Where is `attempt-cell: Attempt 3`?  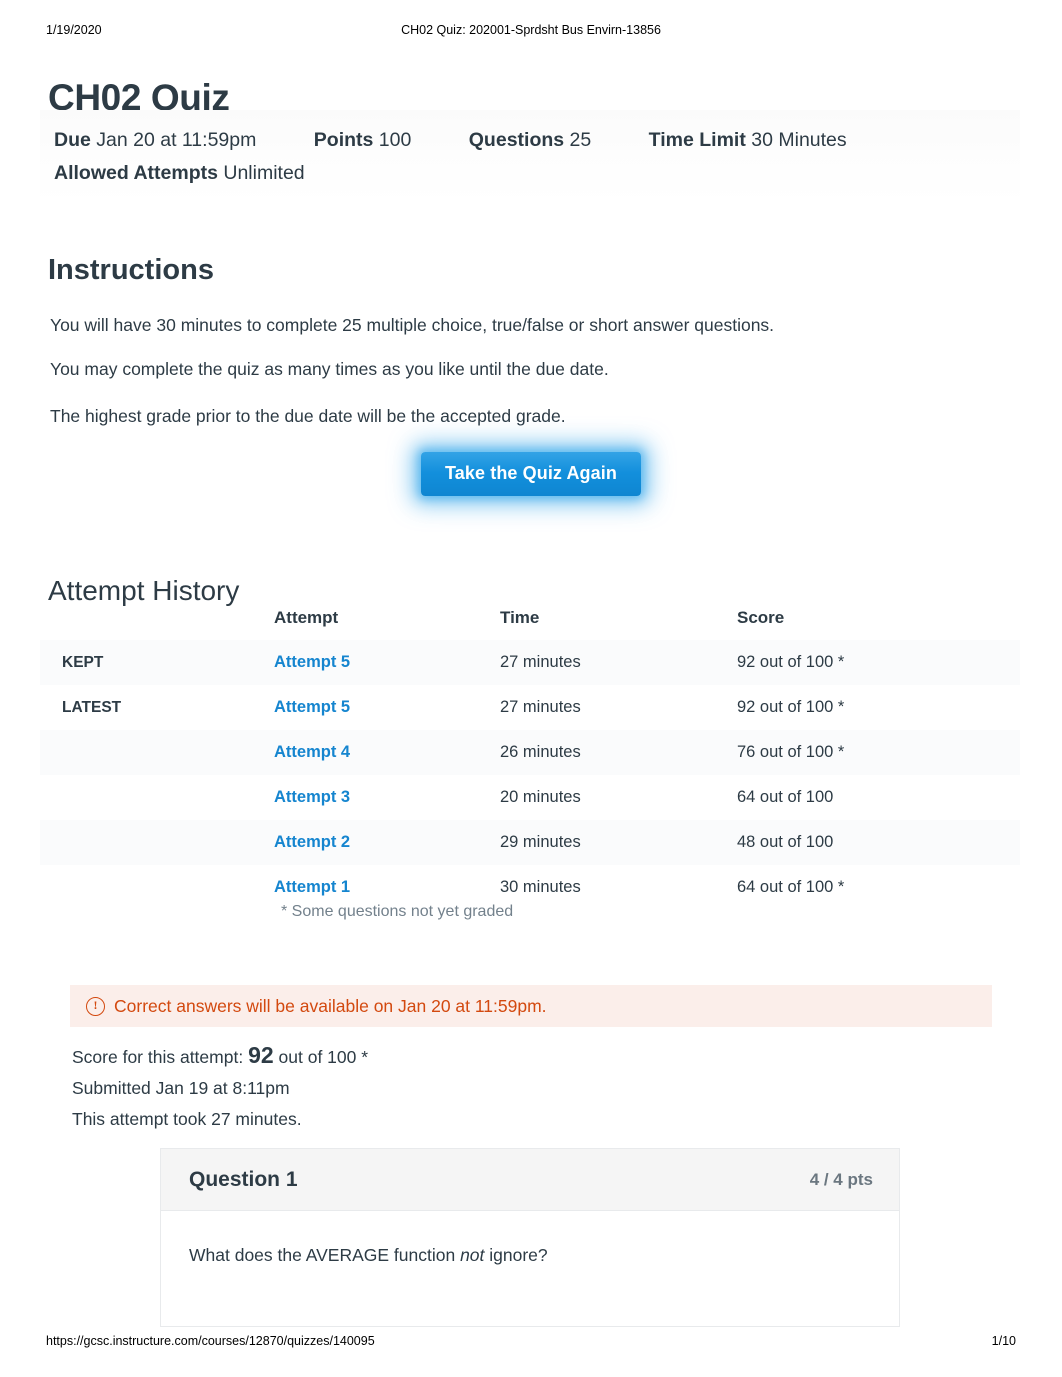
attempt-cell: Attempt 3 is located at coordinates (387, 797).